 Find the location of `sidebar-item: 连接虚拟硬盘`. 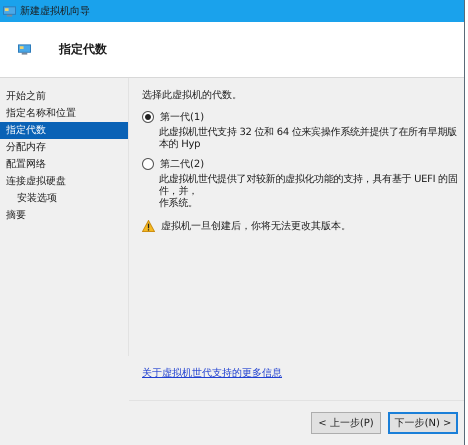

sidebar-item: 连接虚拟硬盘 is located at coordinates (64, 181).